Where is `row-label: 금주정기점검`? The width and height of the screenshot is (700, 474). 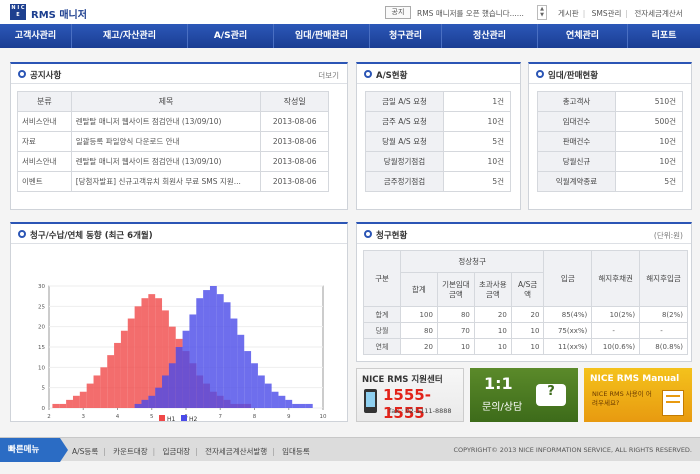
row-label: 금주정기점검 is located at coordinates (404, 181).